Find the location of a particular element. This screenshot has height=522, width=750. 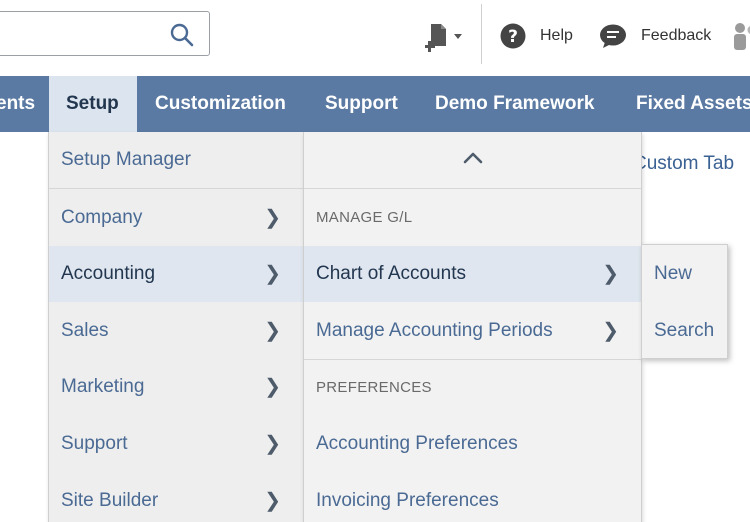

help-label: Help is located at coordinates (556, 35).